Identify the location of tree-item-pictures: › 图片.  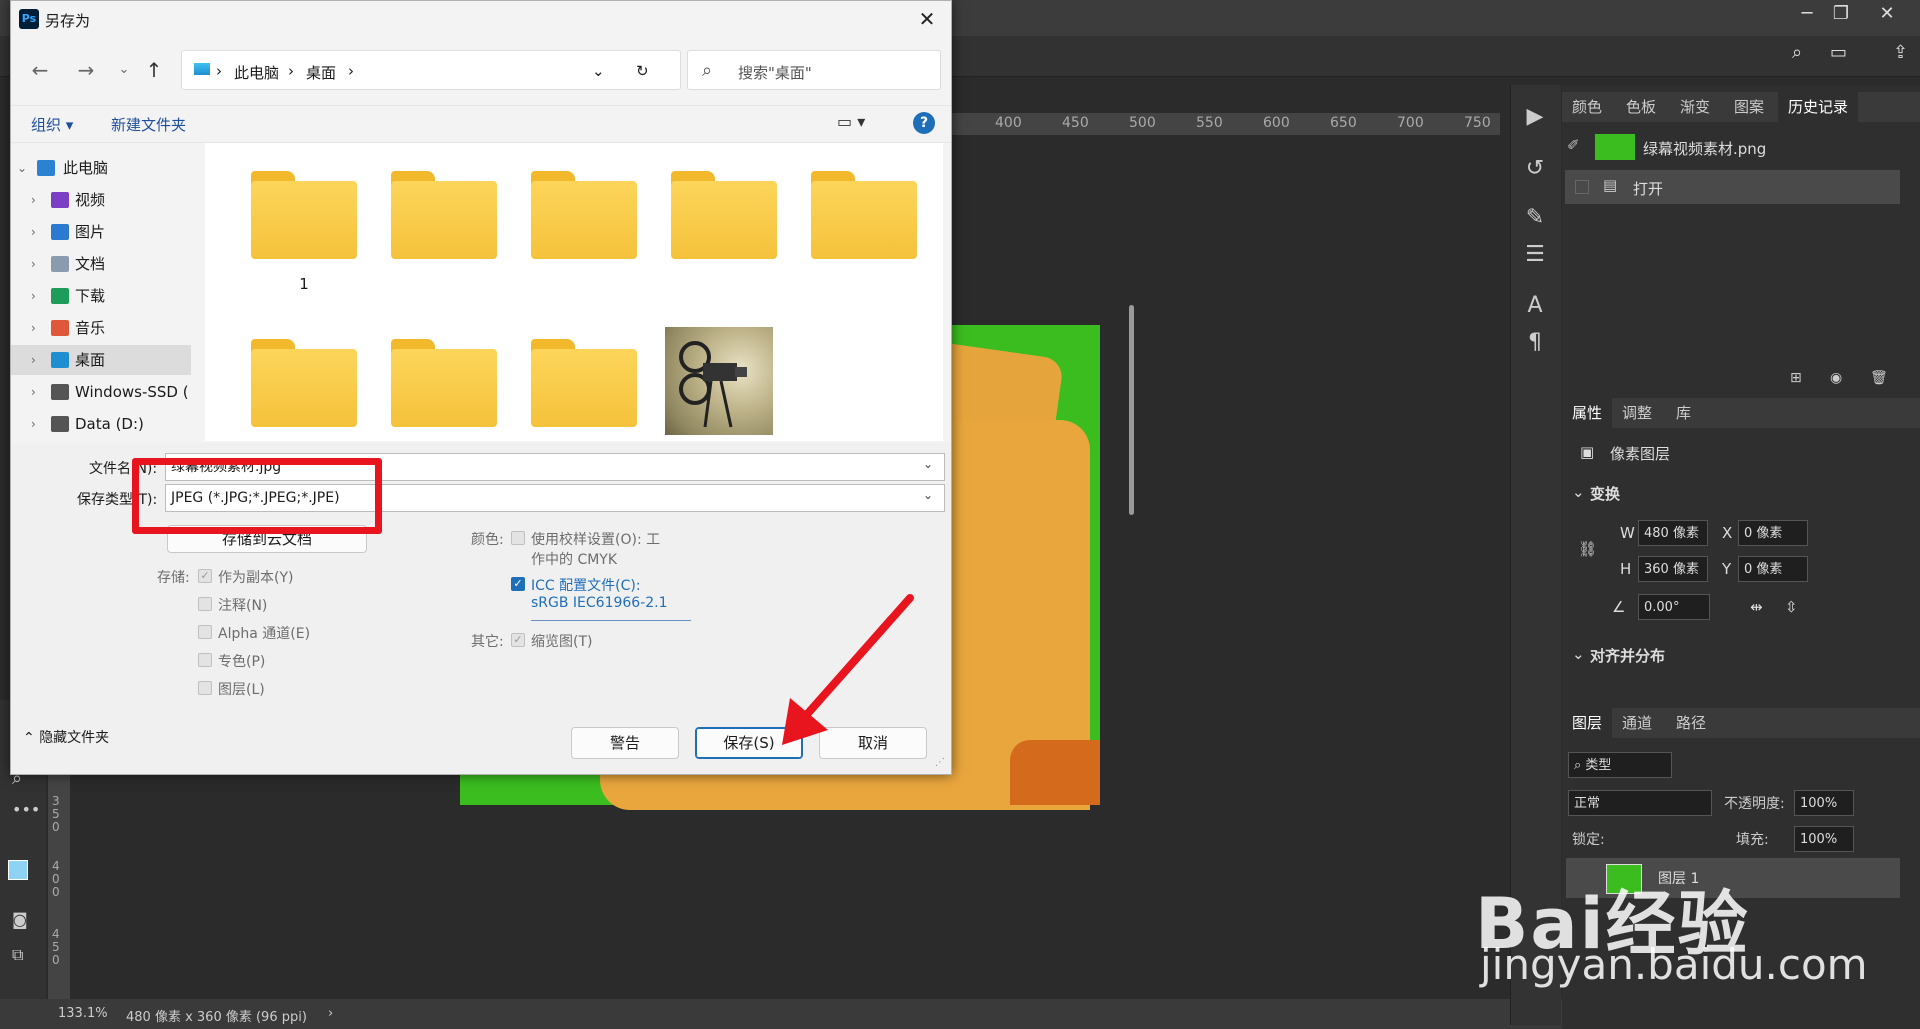
(101, 232).